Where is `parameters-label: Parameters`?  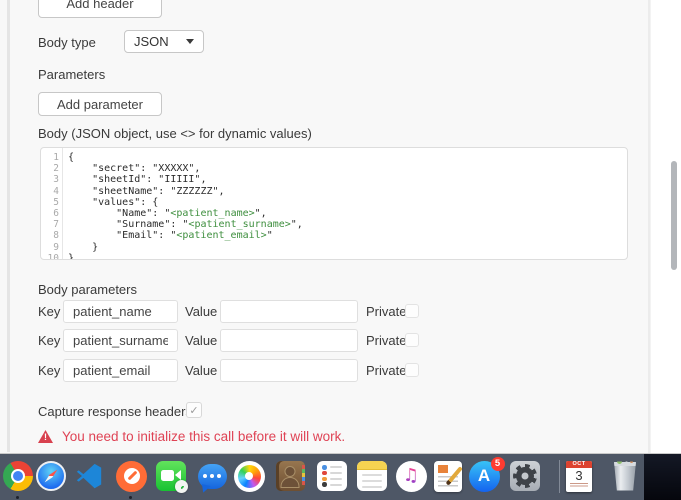
parameters-label: Parameters is located at coordinates (72, 74).